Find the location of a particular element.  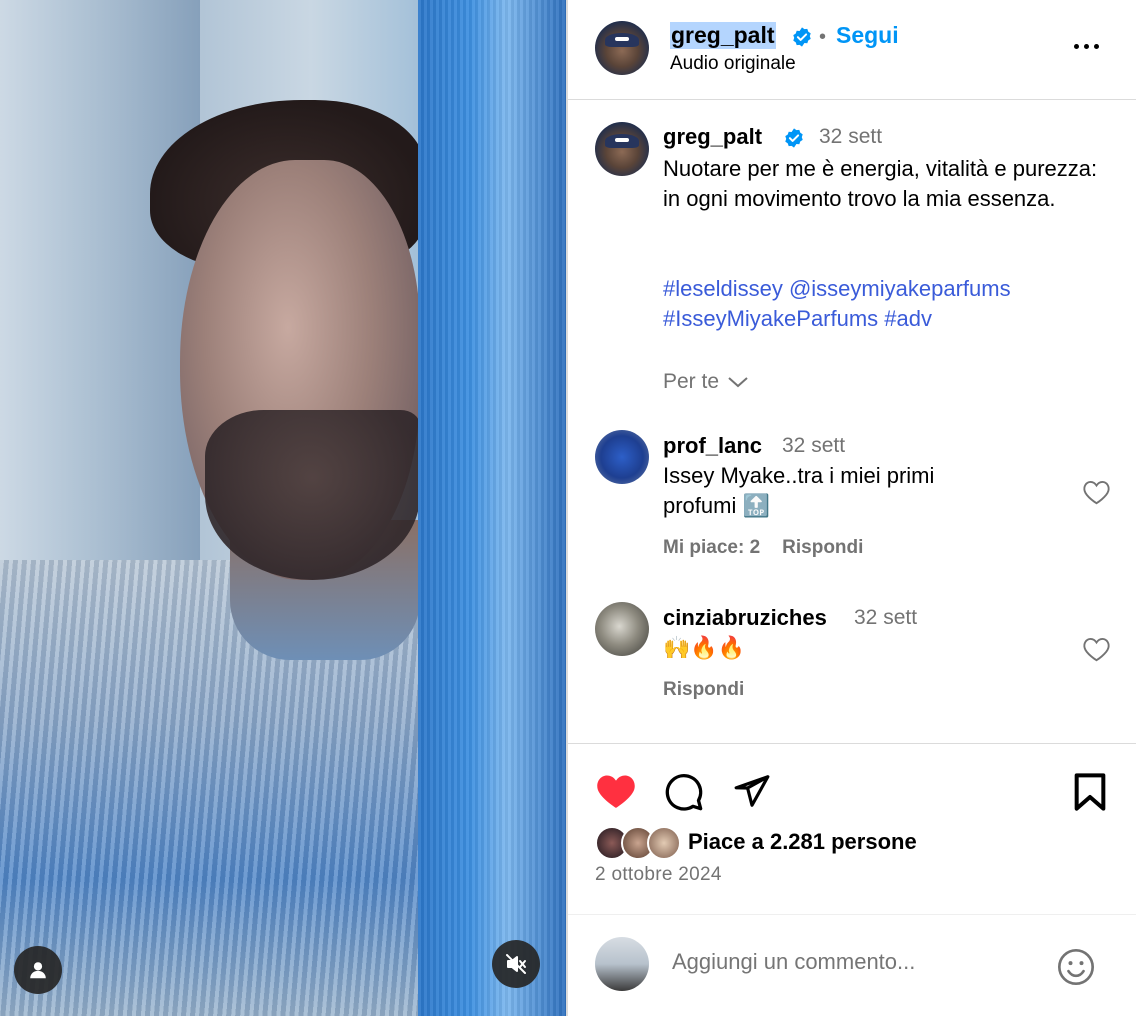

follow-button: Segui is located at coordinates (867, 35).